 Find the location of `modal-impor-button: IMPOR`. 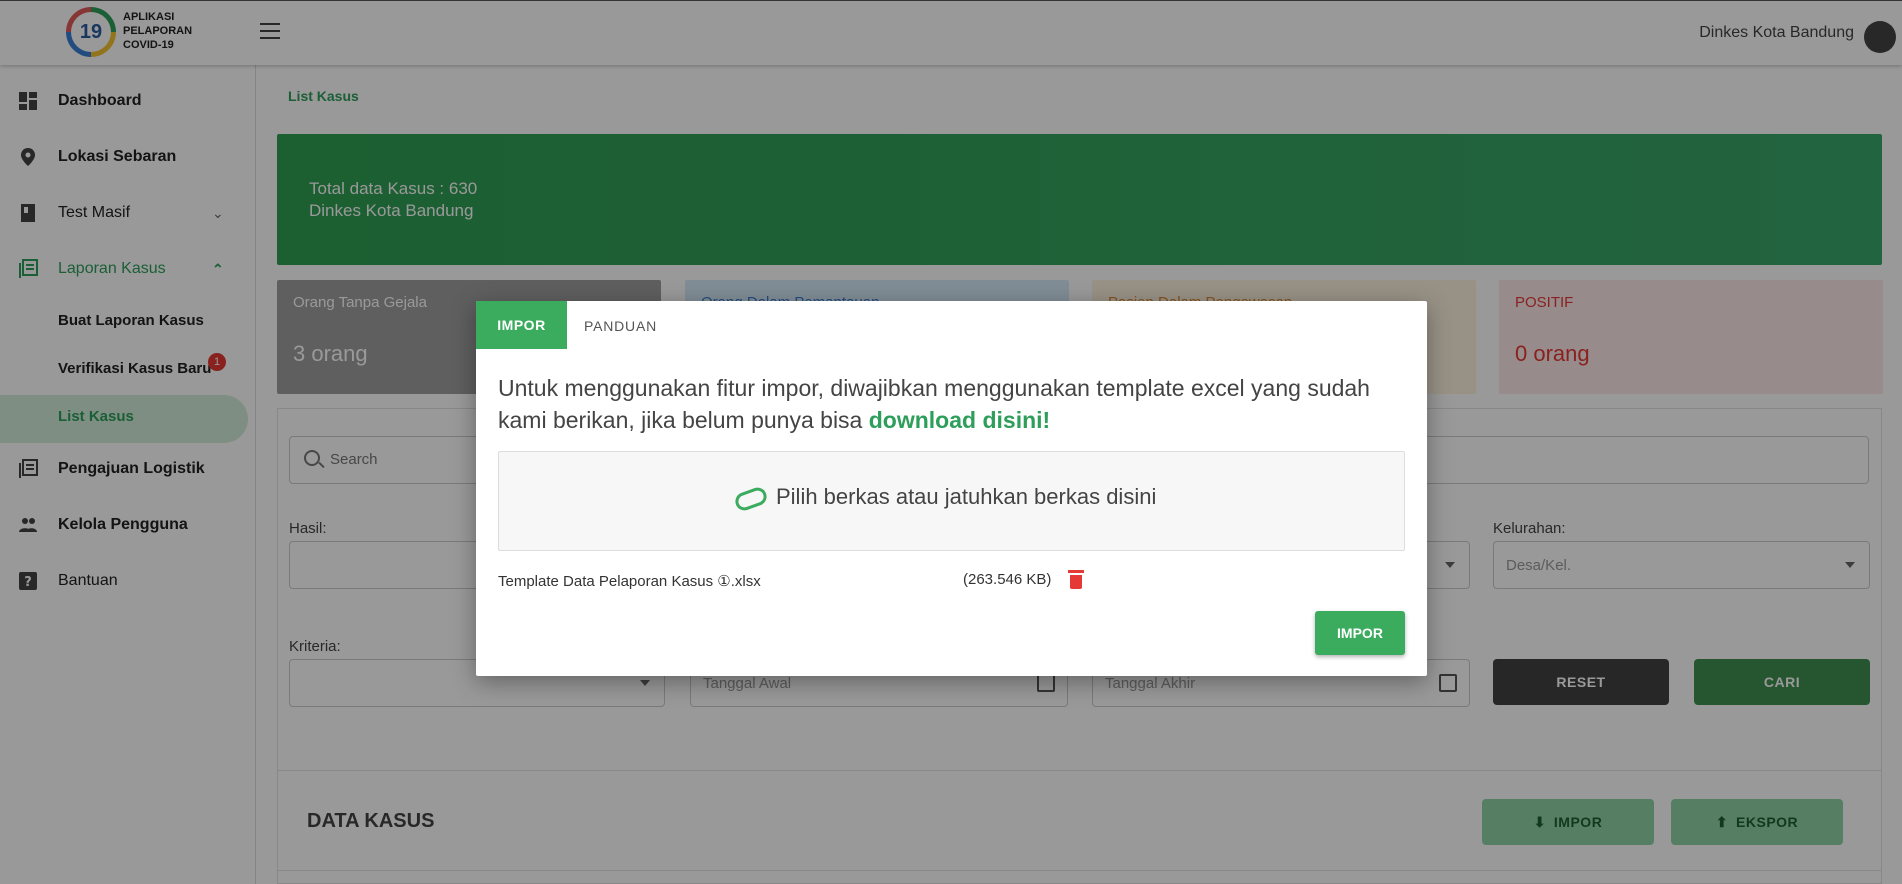

modal-impor-button: IMPOR is located at coordinates (1360, 633).